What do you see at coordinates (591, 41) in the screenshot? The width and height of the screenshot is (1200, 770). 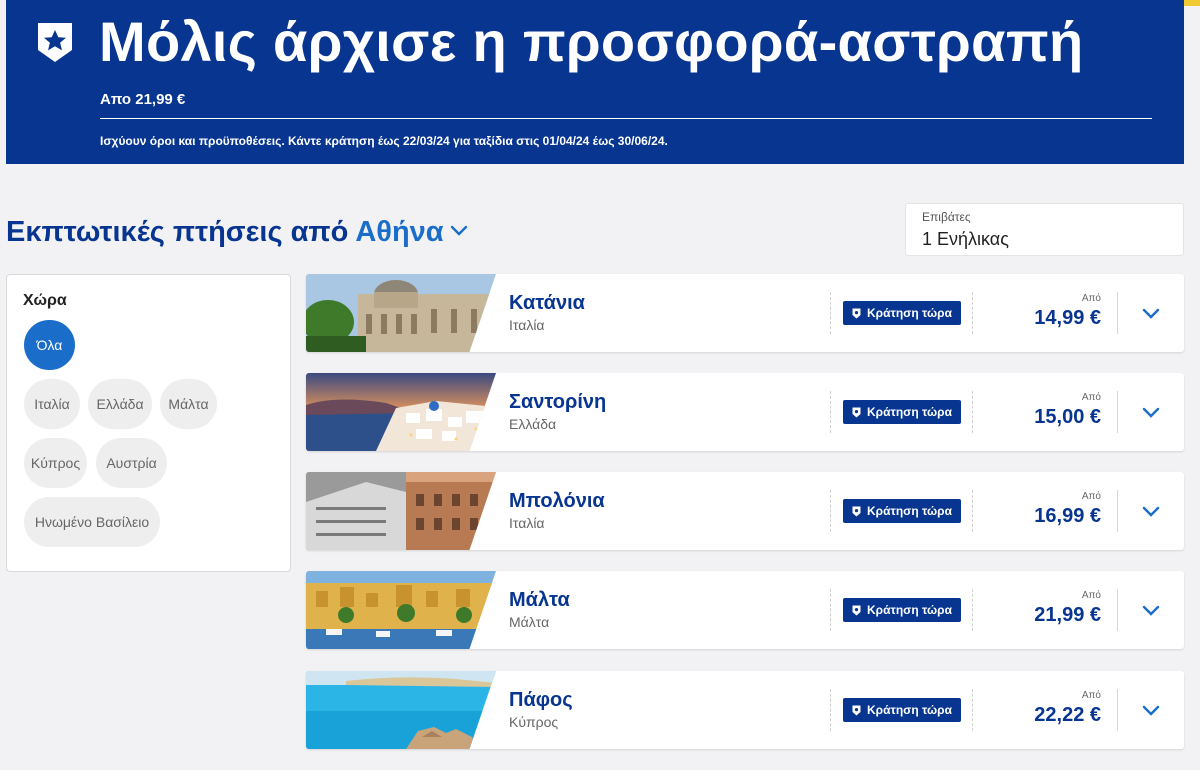 I see `banner-title: Μόλις άρχισε η προσφορά-αστραπή` at bounding box center [591, 41].